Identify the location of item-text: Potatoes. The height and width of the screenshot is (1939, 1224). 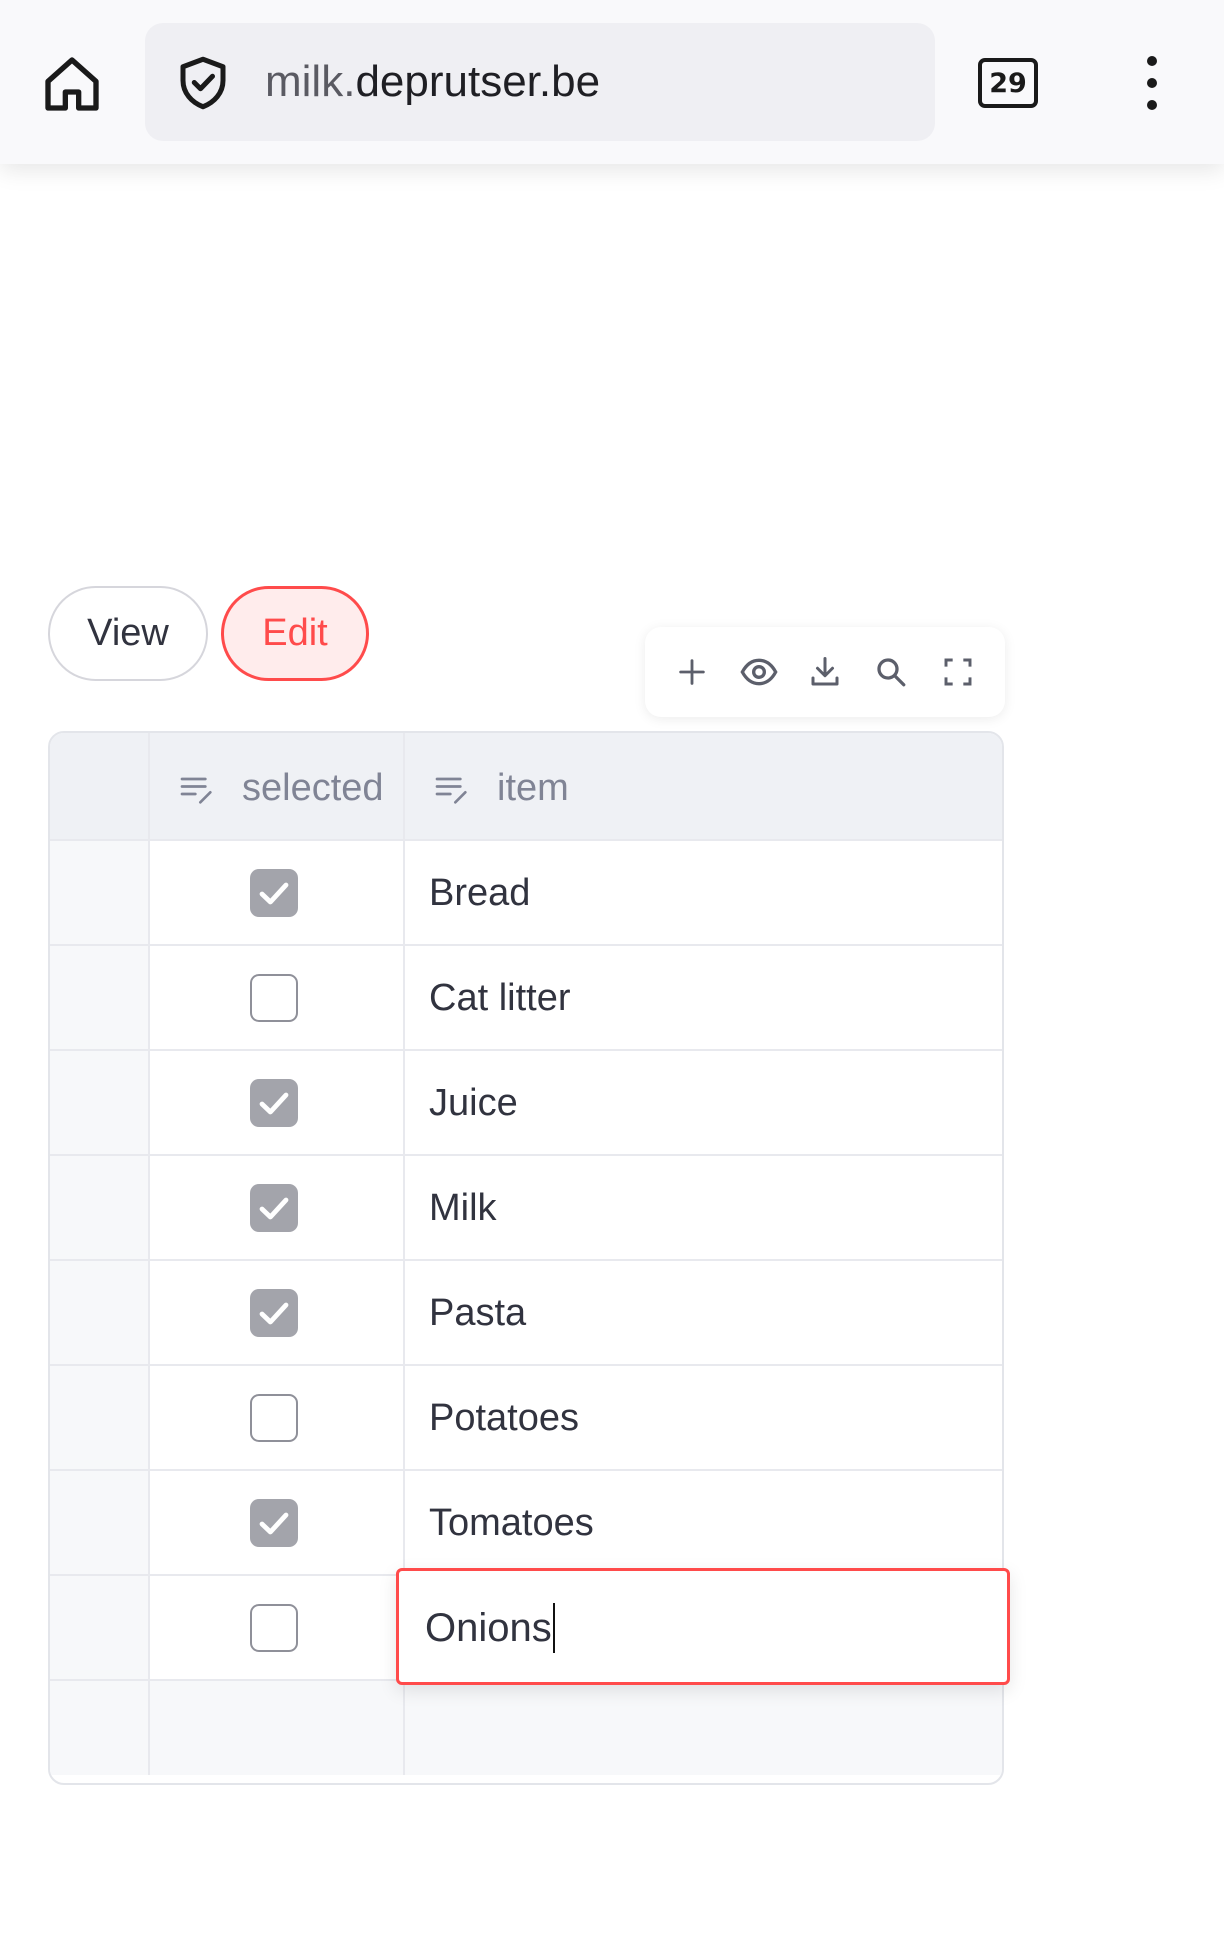
(504, 1418).